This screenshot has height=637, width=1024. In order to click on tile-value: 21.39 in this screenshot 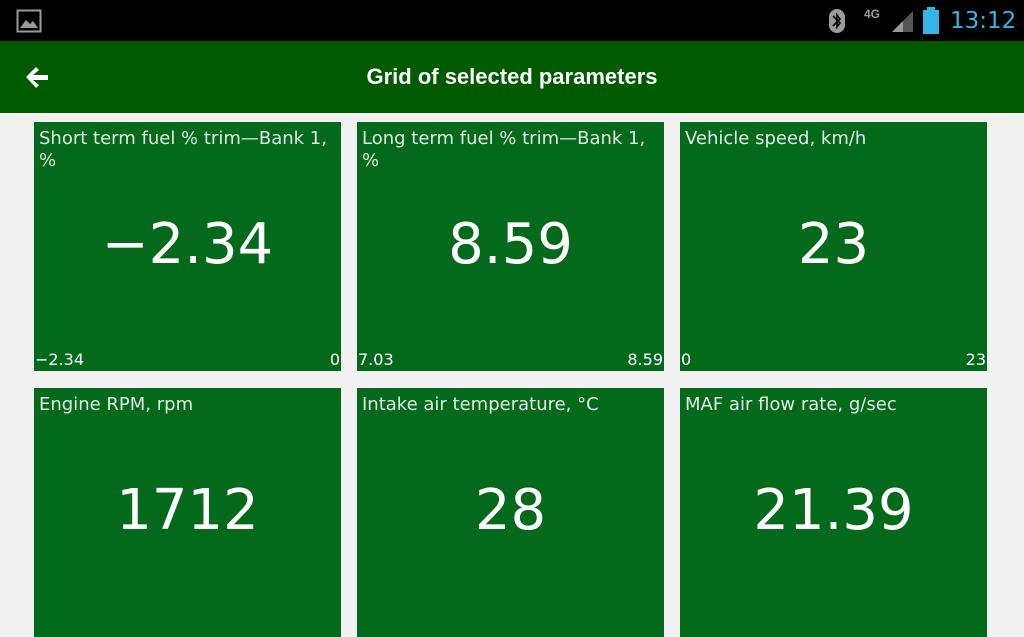, I will do `click(833, 510)`.